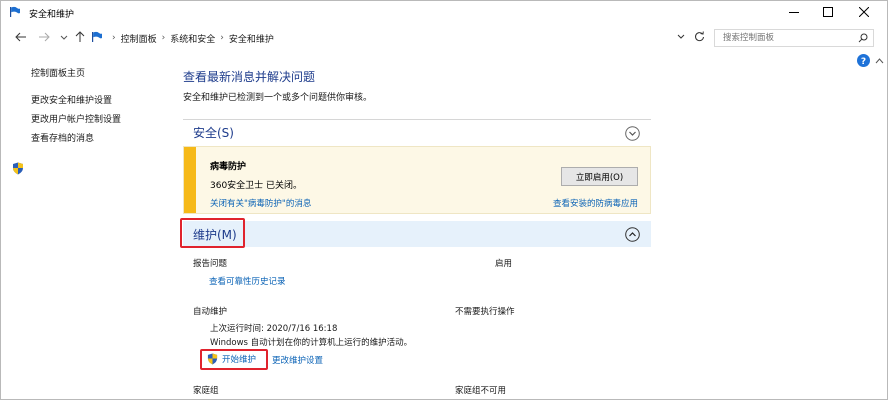  What do you see at coordinates (256, 186) in the screenshot?
I see `alert-description: 360安全卫士 已关闭。` at bounding box center [256, 186].